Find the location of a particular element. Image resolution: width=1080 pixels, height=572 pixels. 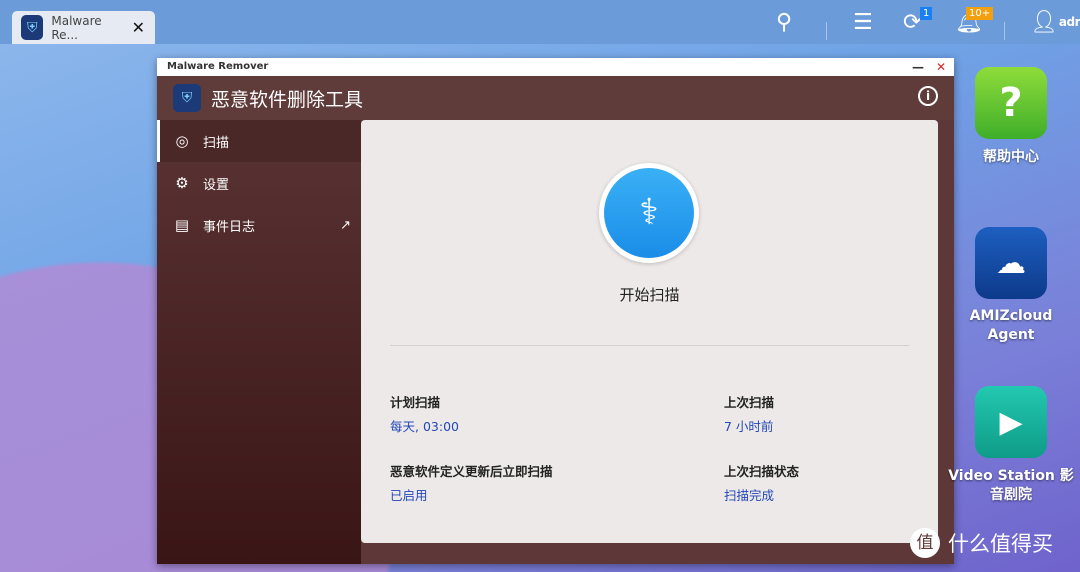

sidebar-item-label: 事件日志 is located at coordinates (229, 227).